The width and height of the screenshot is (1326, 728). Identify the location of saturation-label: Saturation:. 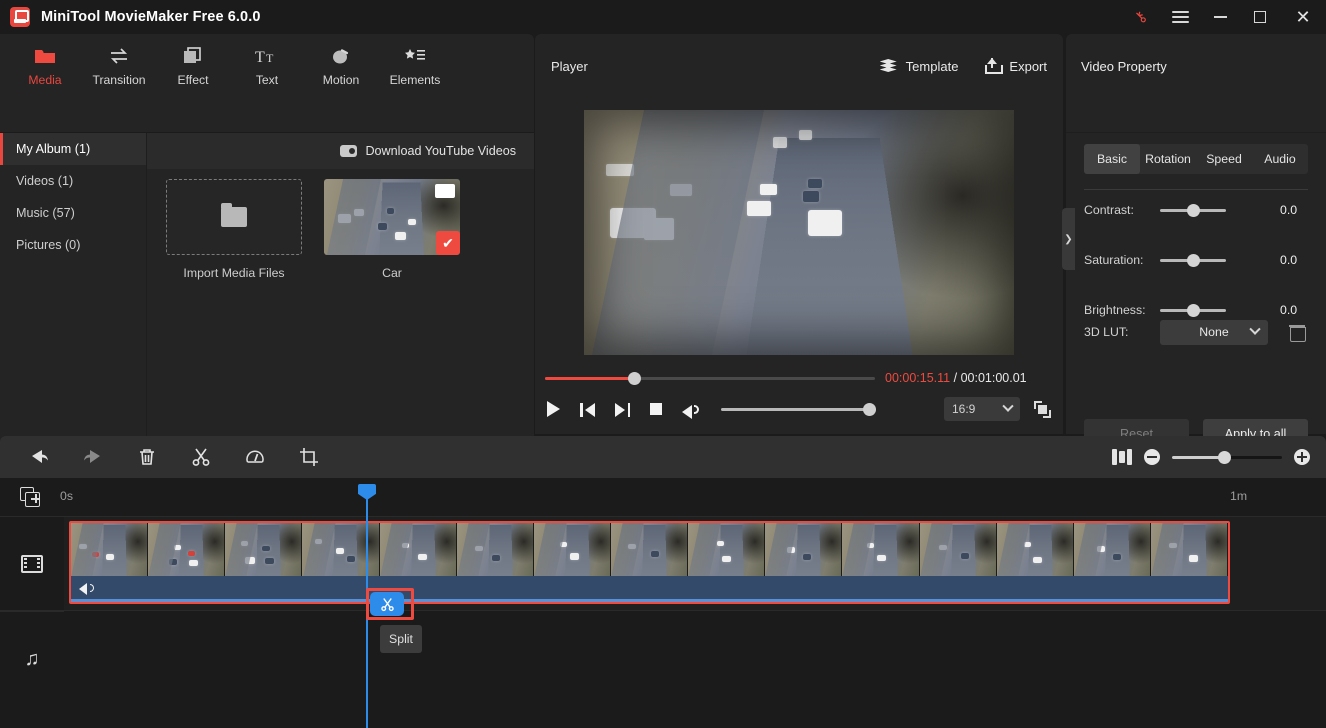
(1114, 260).